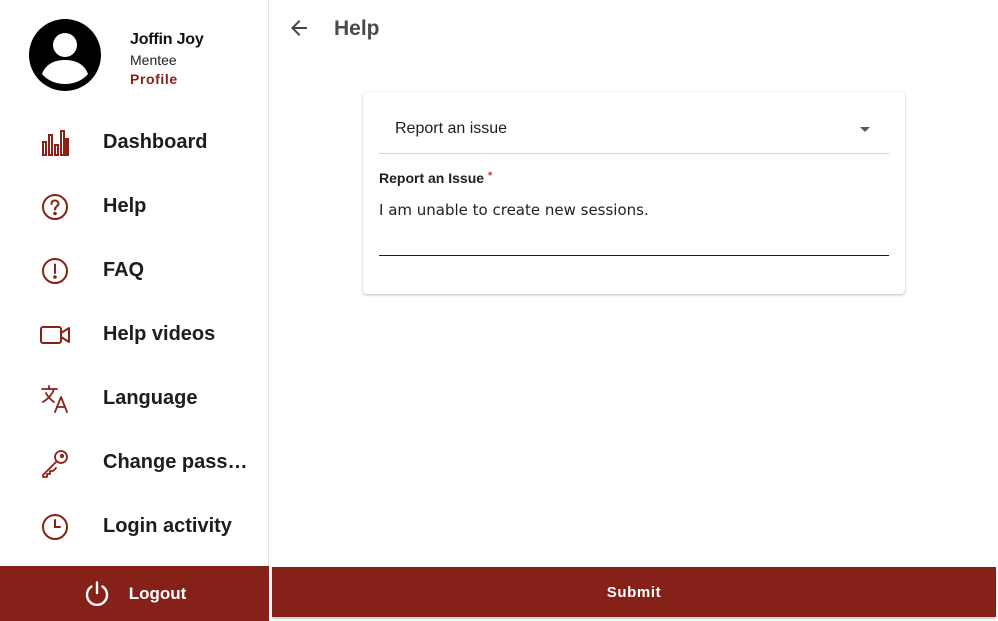 The image size is (998, 621). What do you see at coordinates (357, 28) in the screenshot?
I see `page-title: Help` at bounding box center [357, 28].